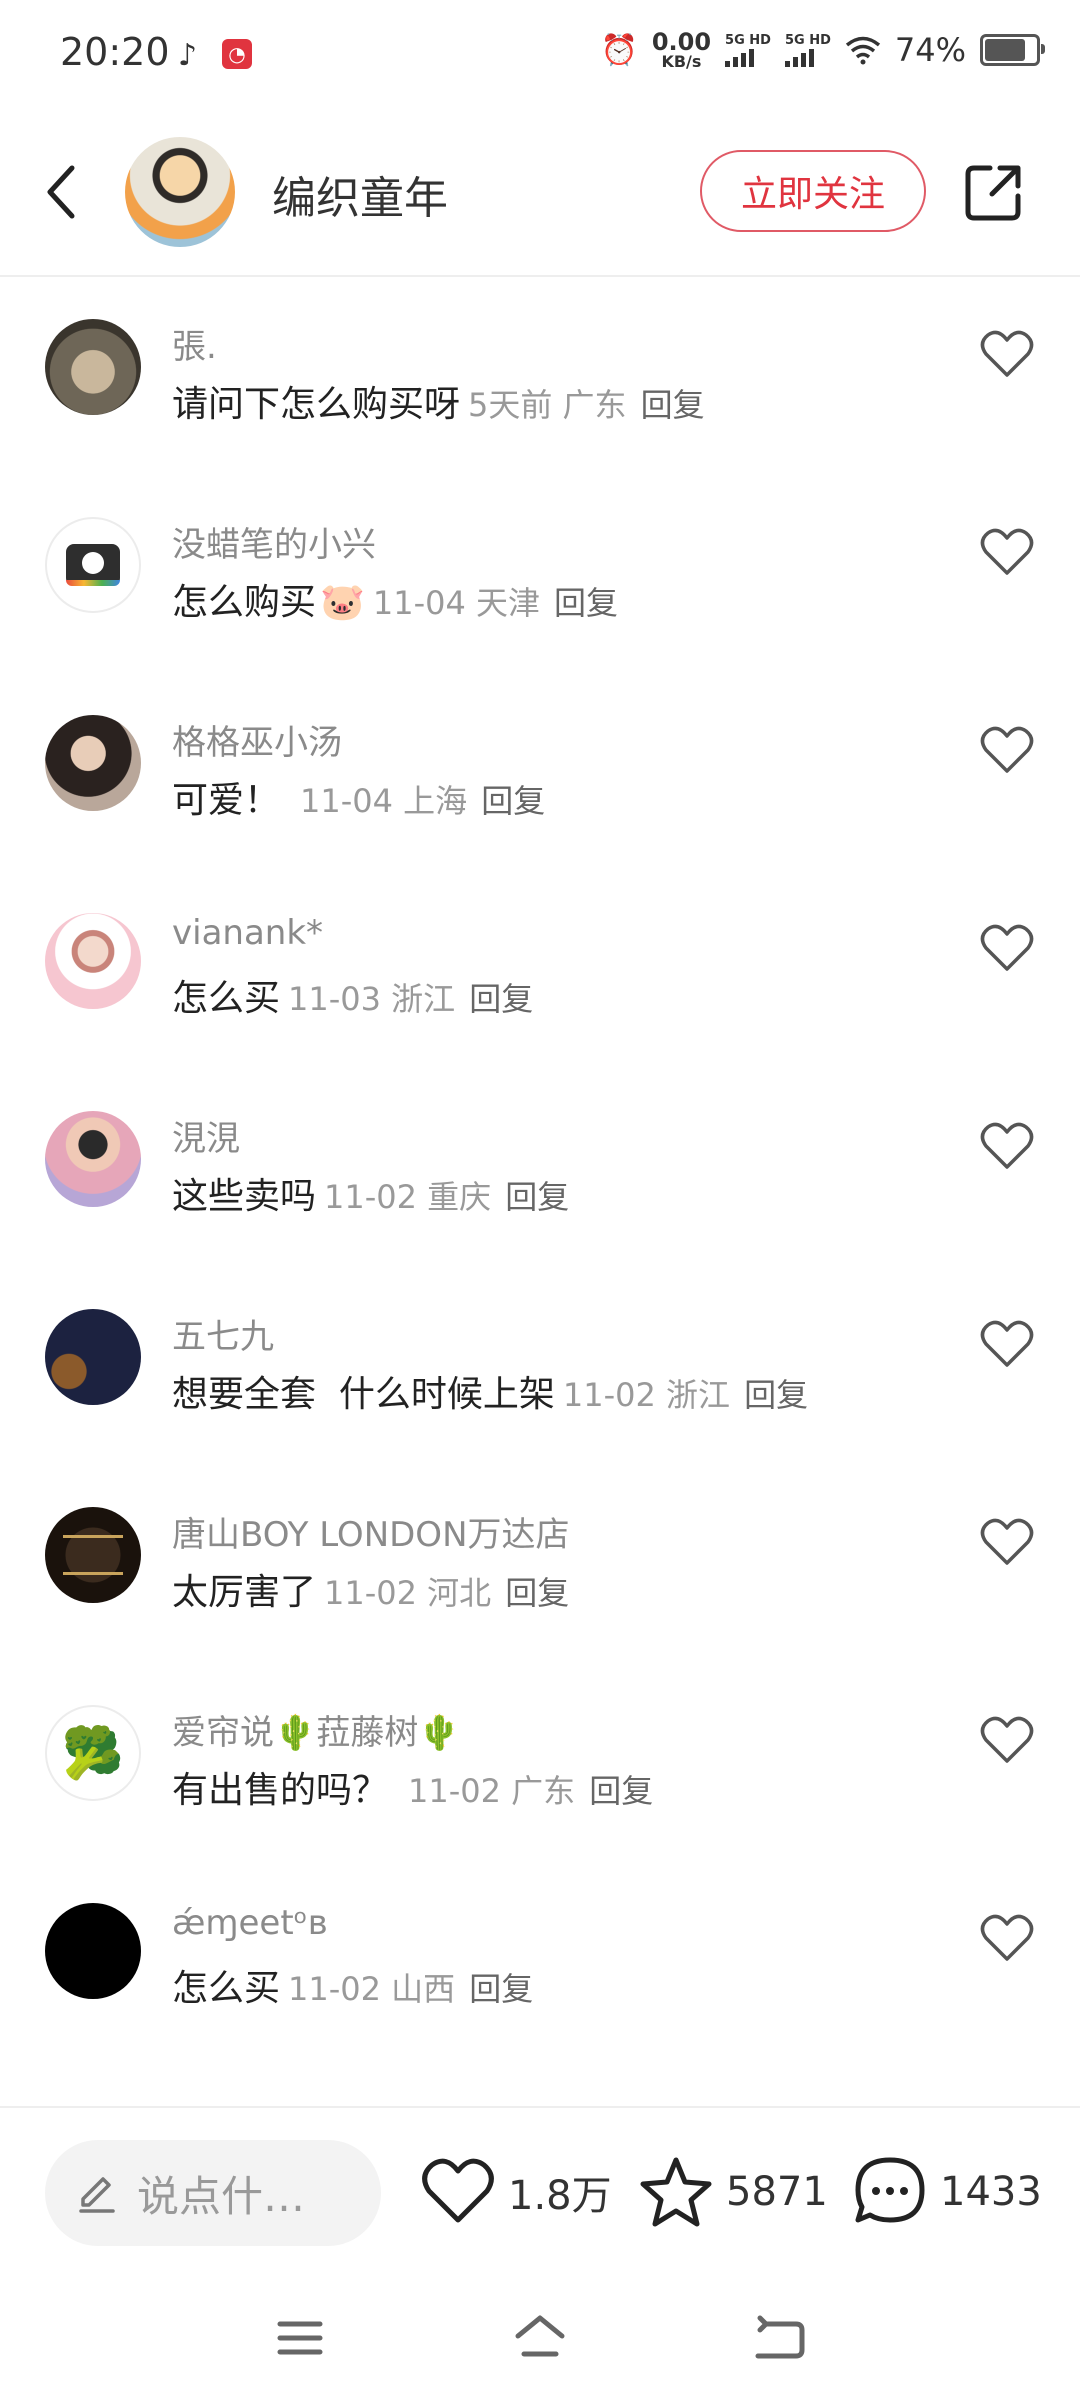 This screenshot has height=2400, width=1080. What do you see at coordinates (188, 55) in the screenshot?
I see `music-notification-icon: ♪` at bounding box center [188, 55].